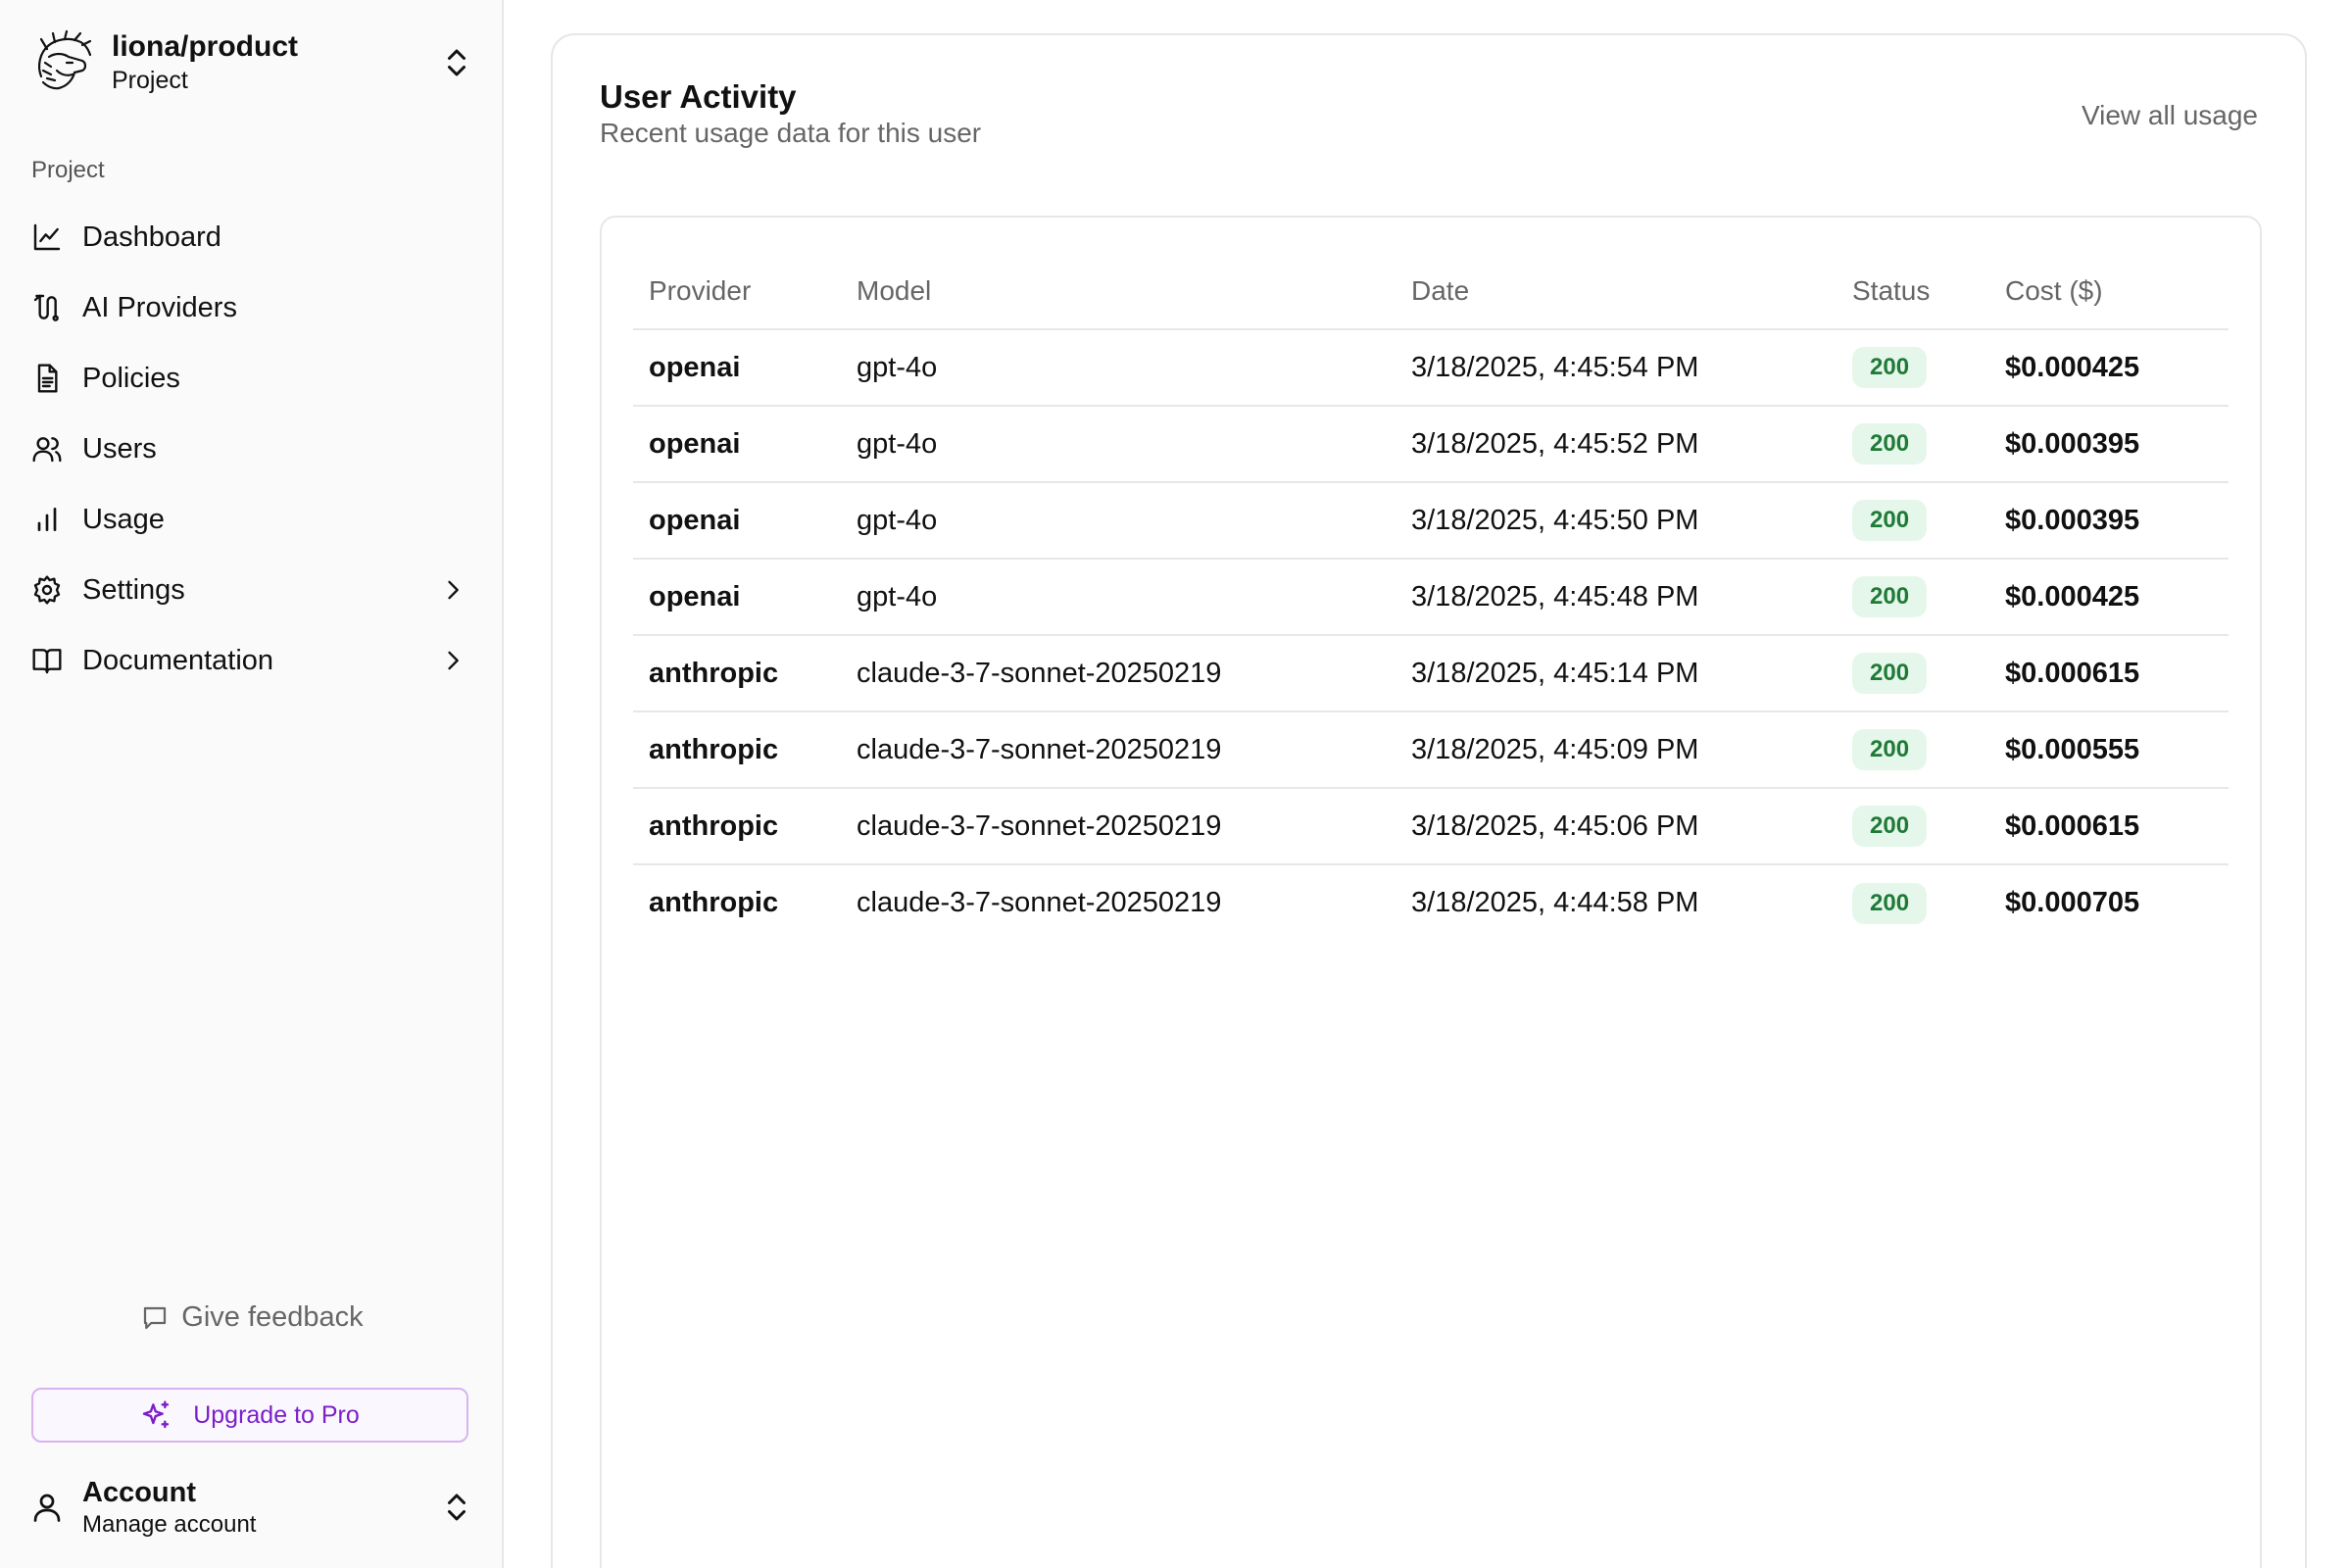  I want to click on page-title: User Activity, so click(698, 96).